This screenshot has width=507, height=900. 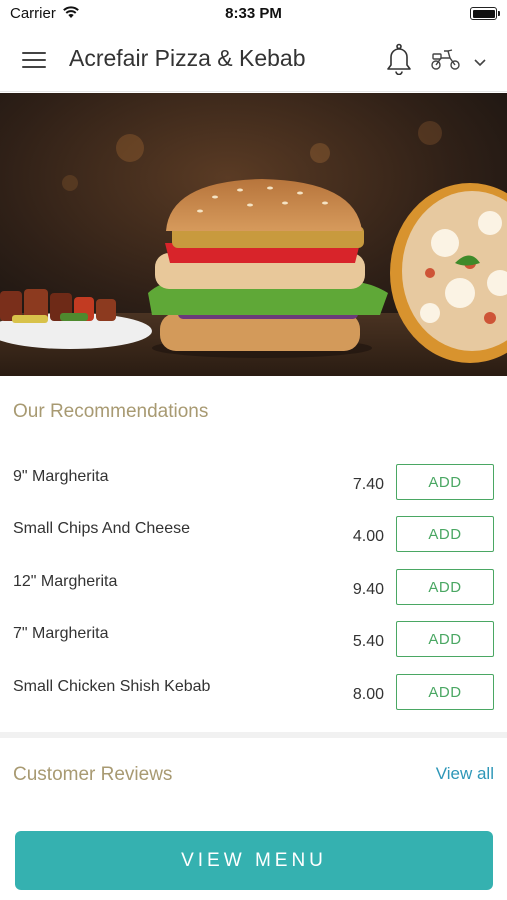 I want to click on chevron-down-icon, so click(x=480, y=63).